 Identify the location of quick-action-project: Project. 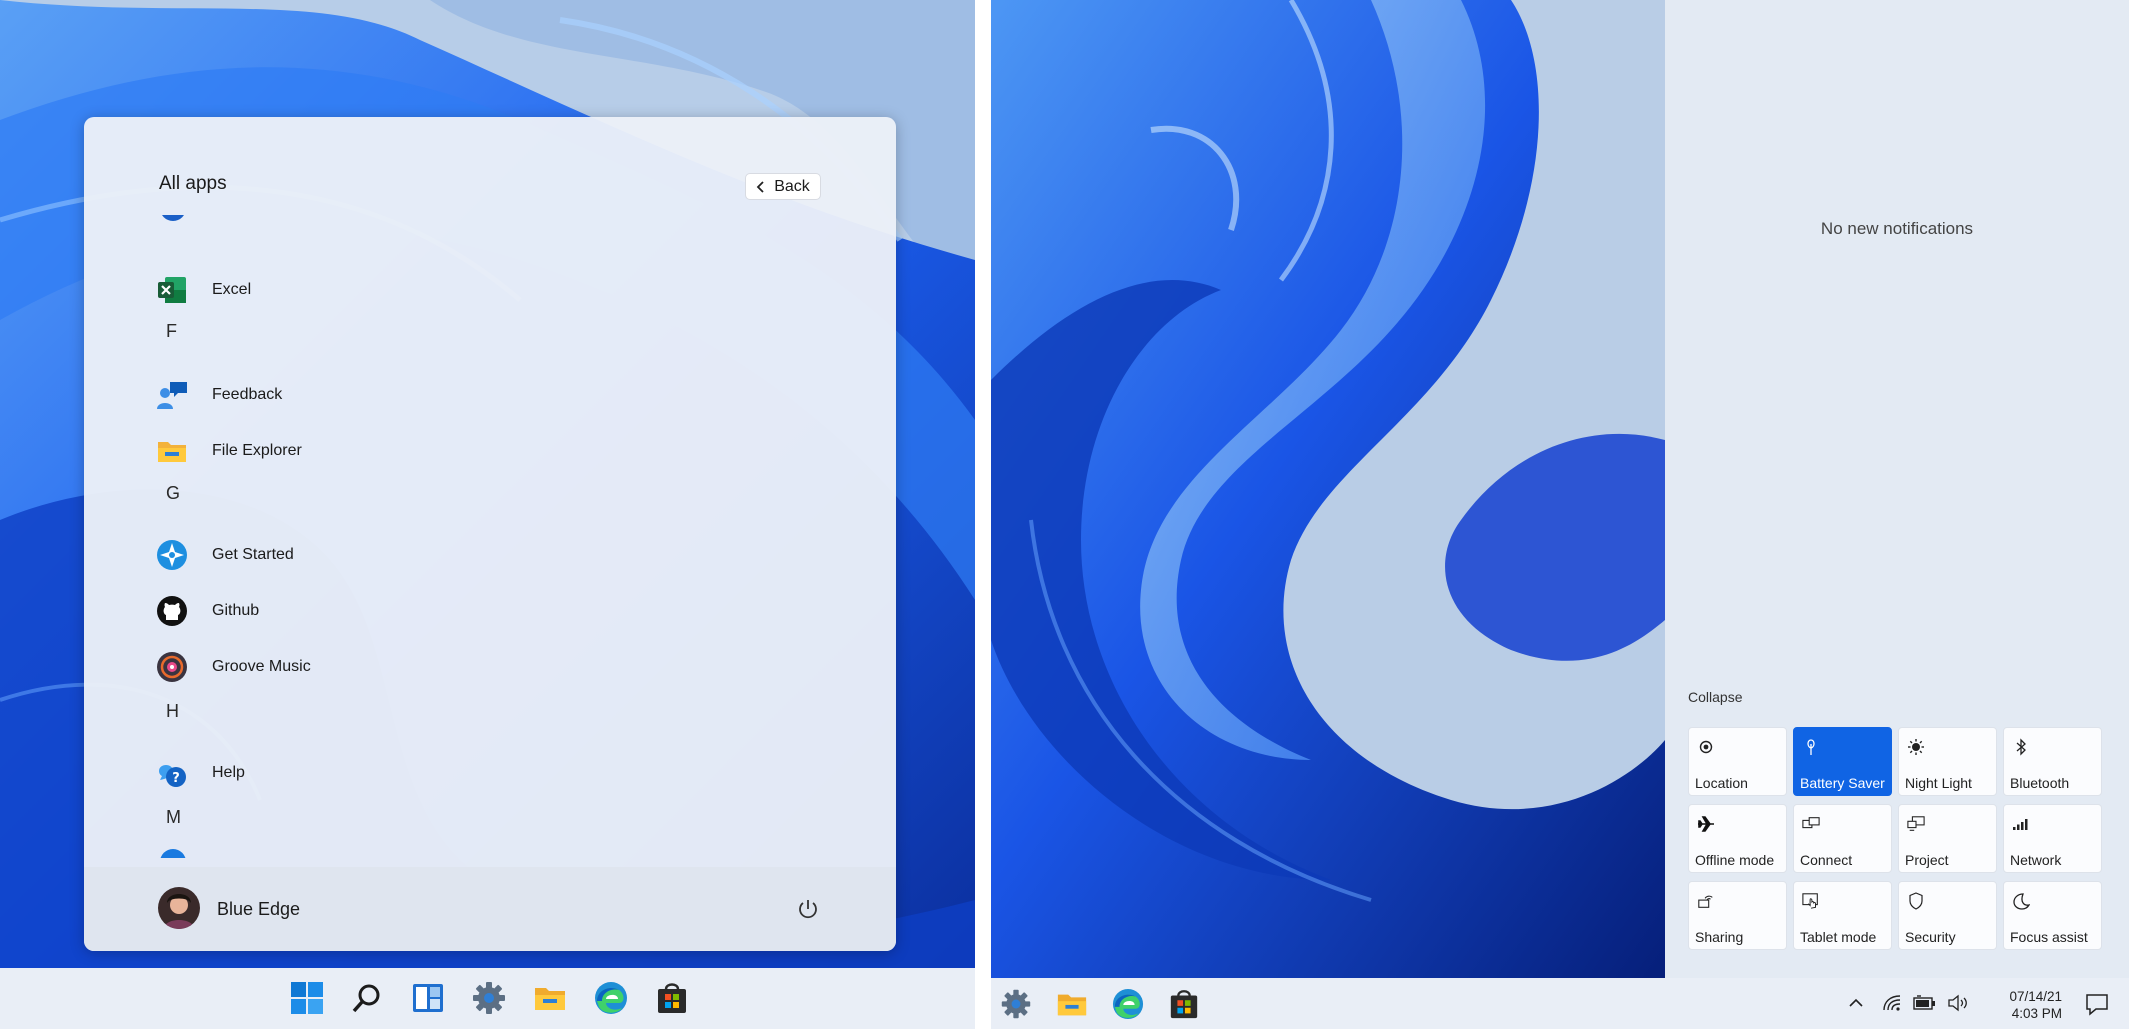
(1947, 838).